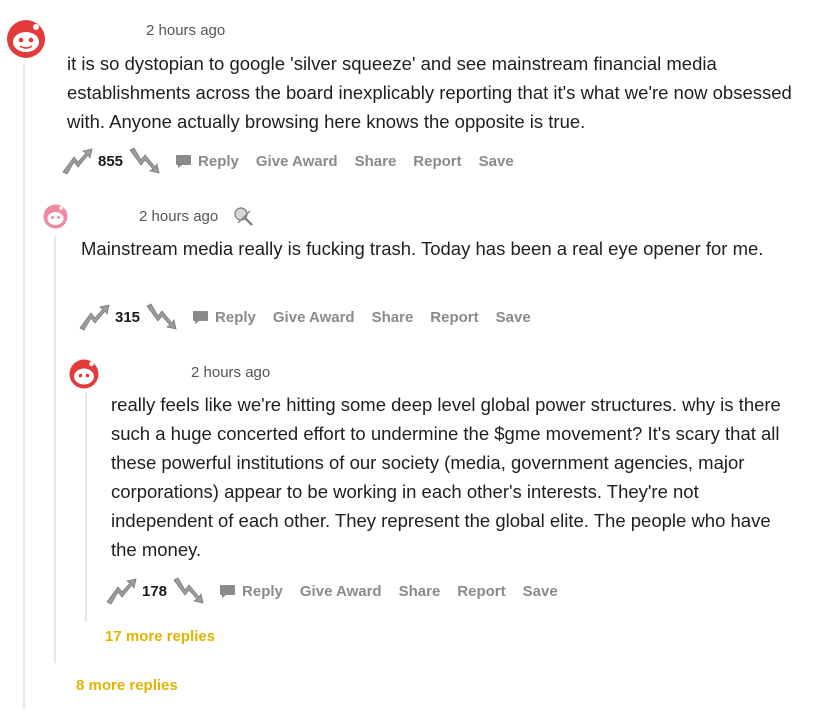 The width and height of the screenshot is (840, 713). I want to click on vote-score: 855, so click(111, 161).